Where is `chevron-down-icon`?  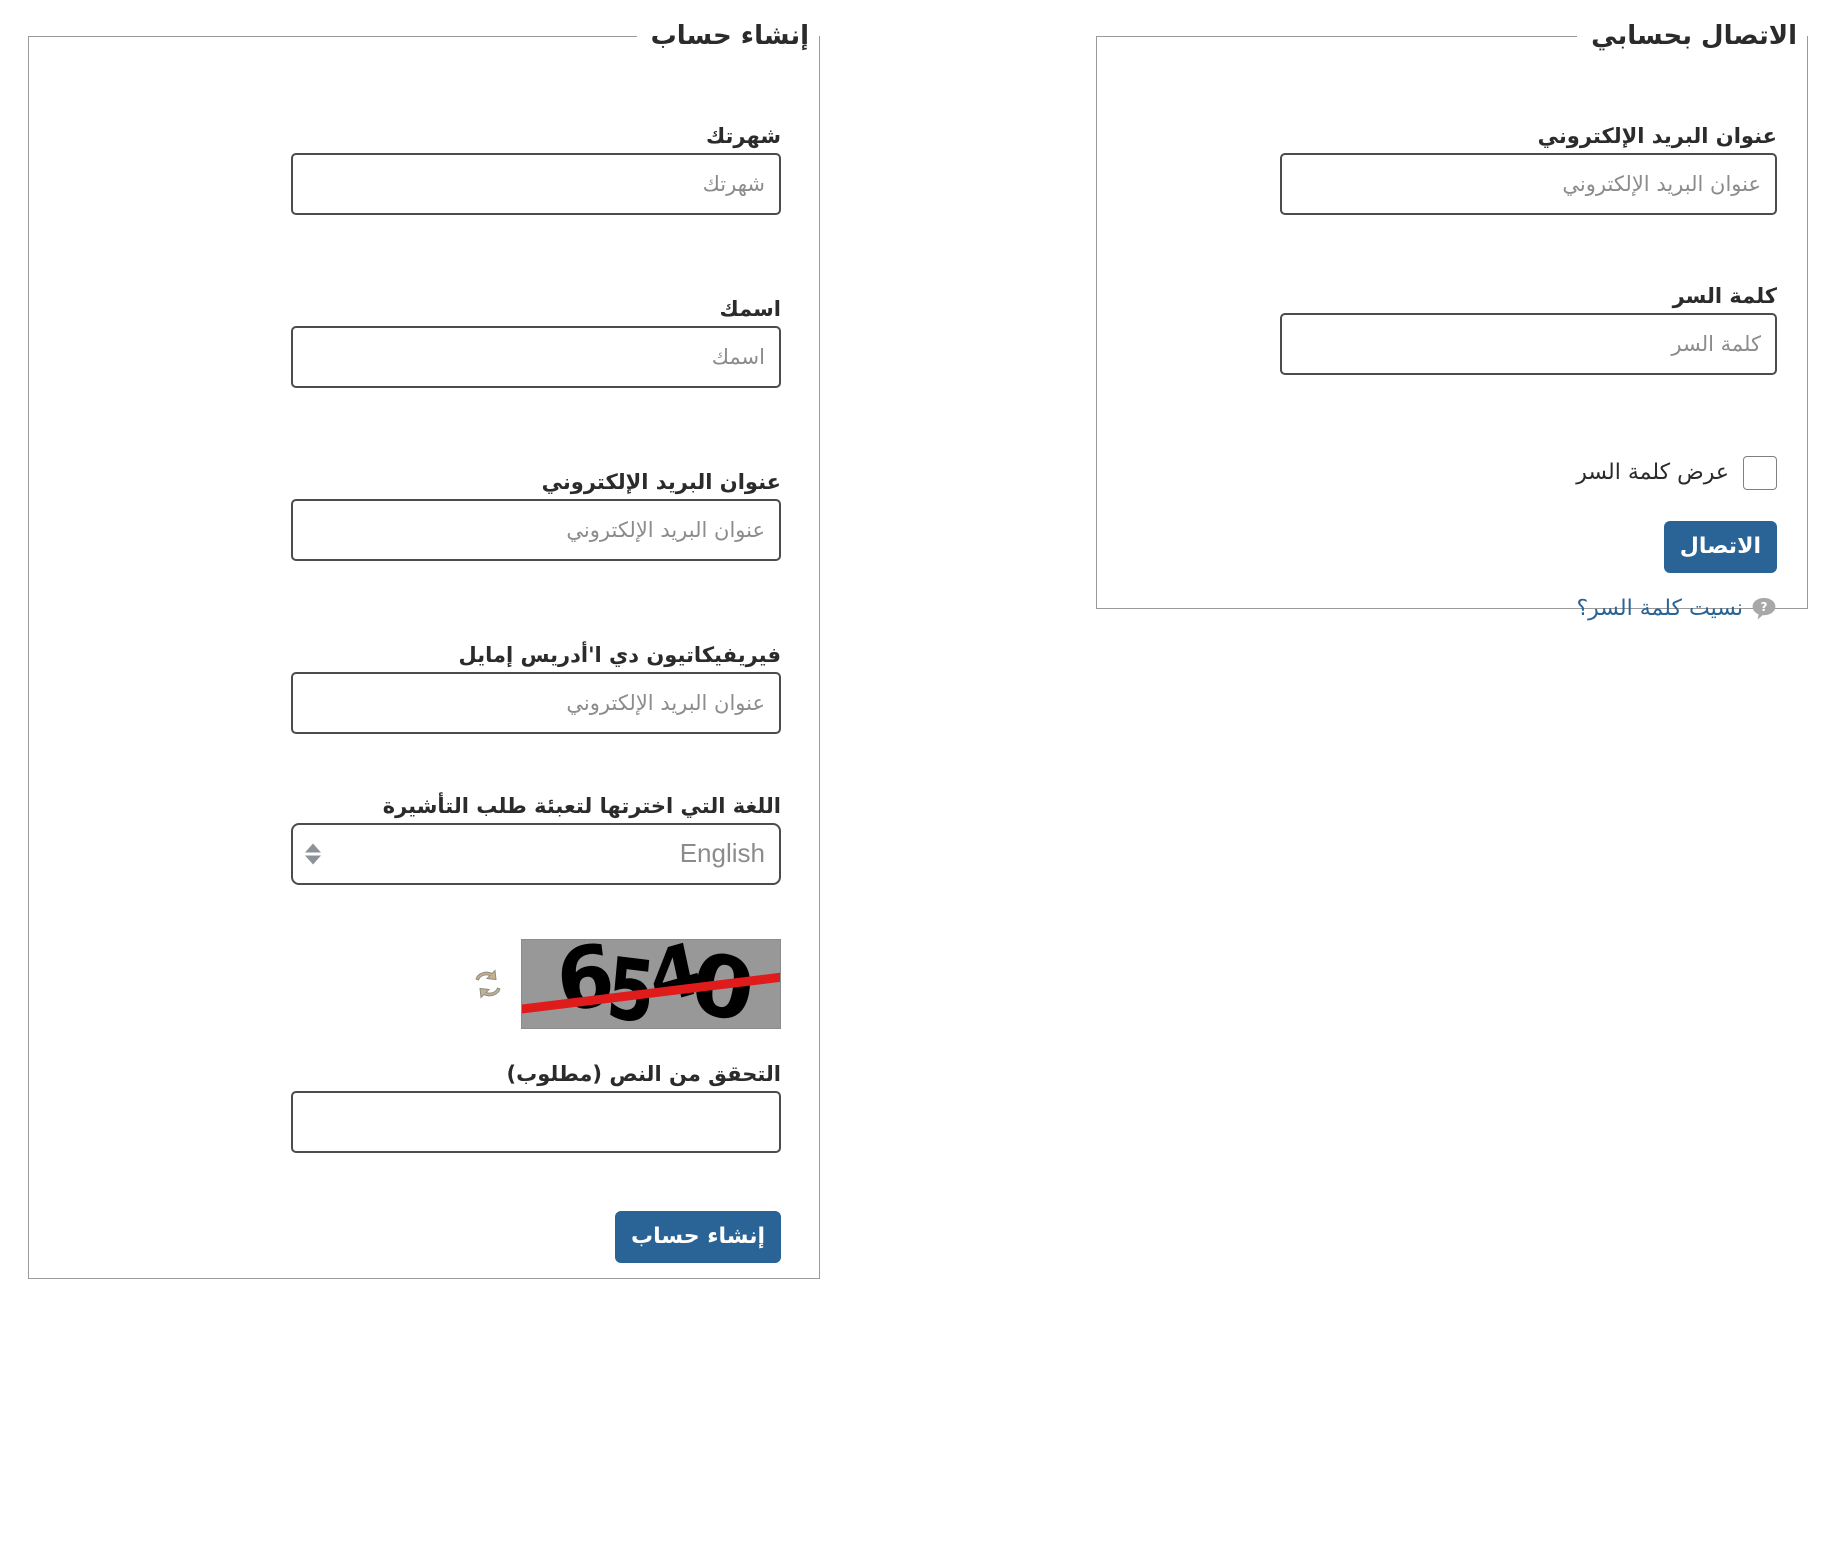 chevron-down-icon is located at coordinates (313, 860).